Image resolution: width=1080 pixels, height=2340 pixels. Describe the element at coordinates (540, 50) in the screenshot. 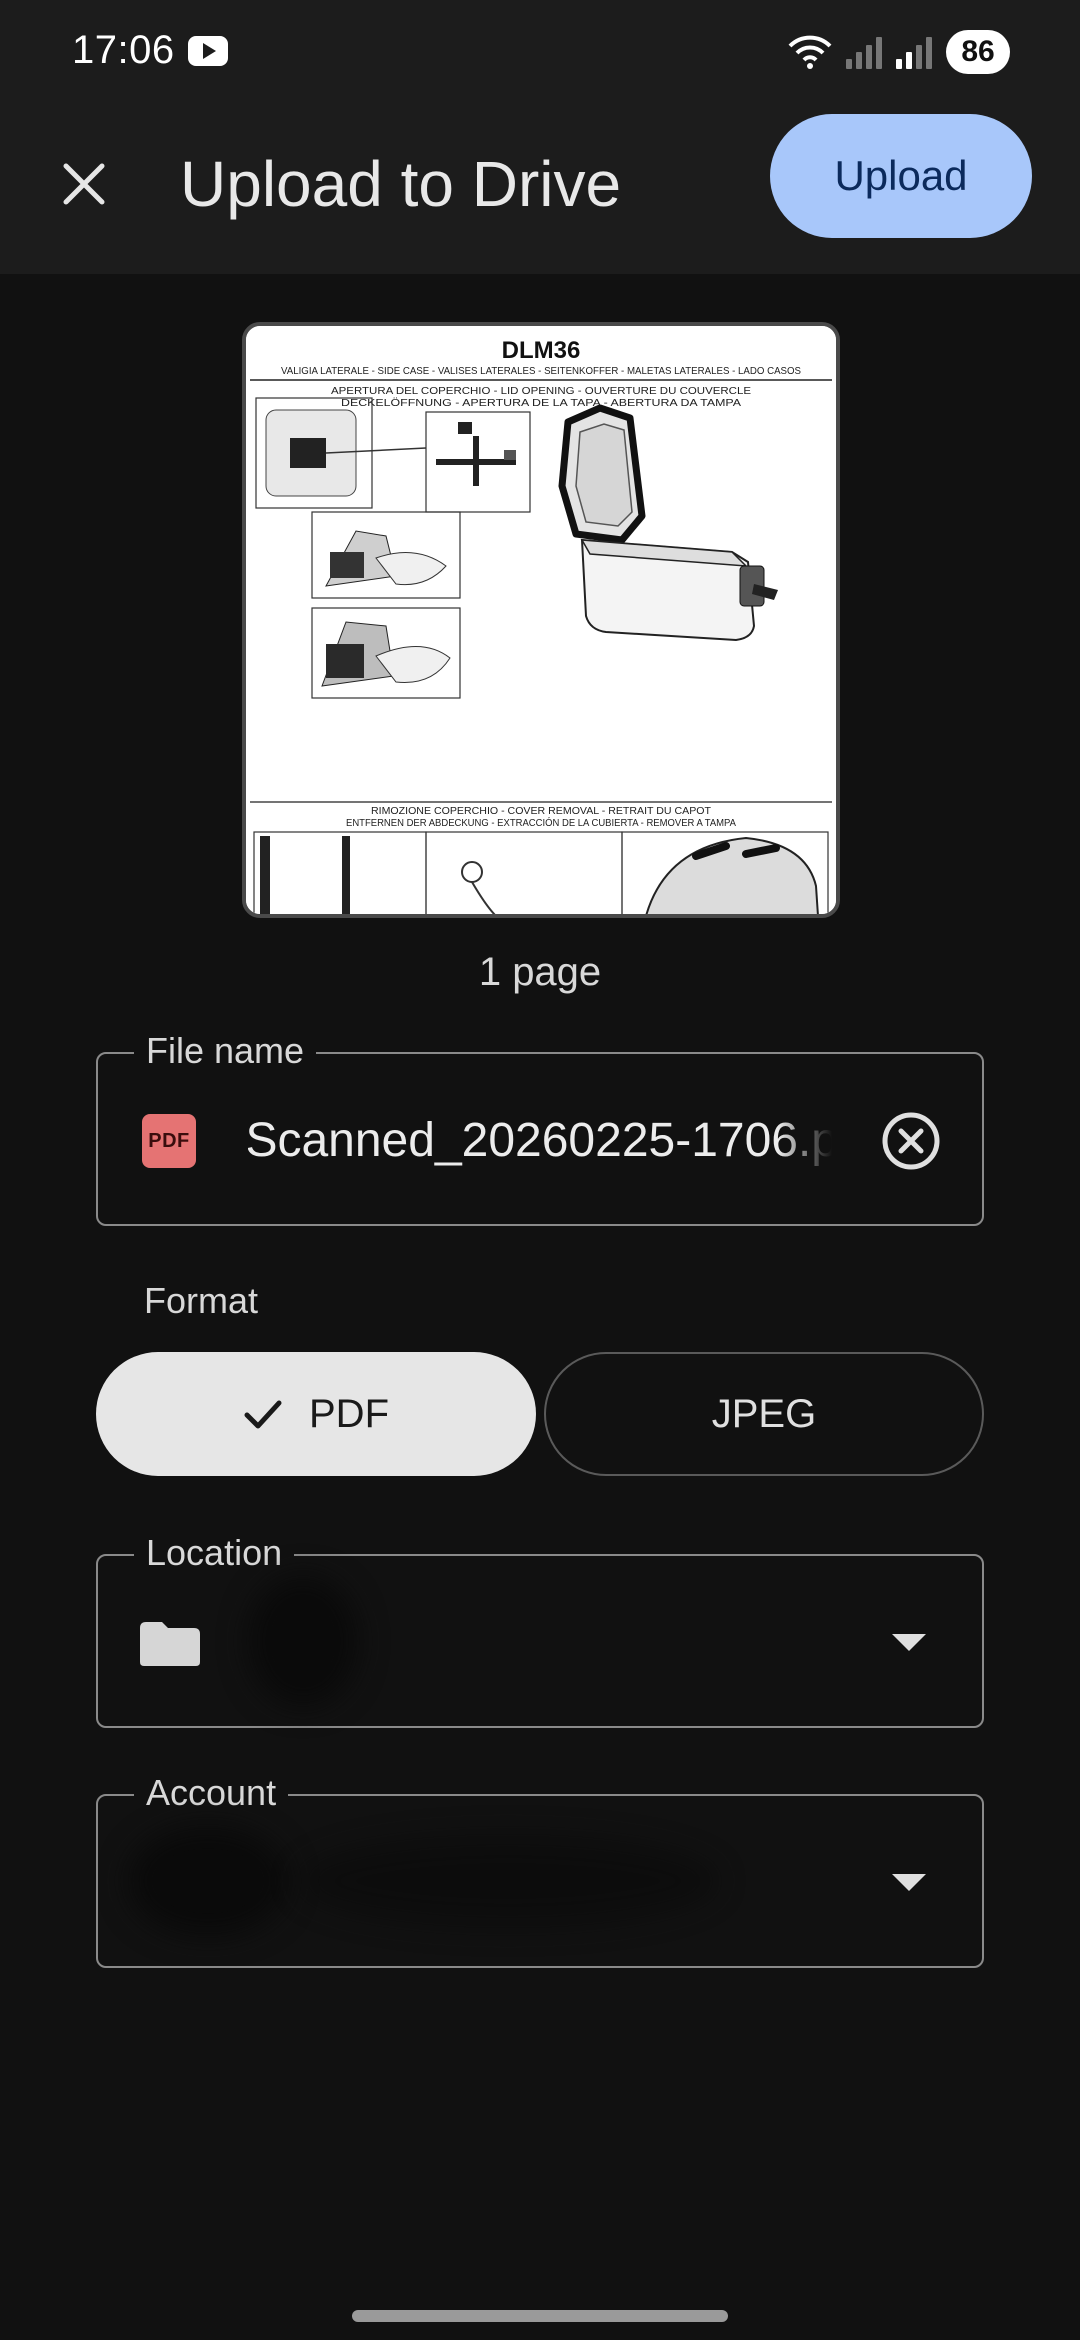

I see `status-bar: 17:06 86` at that location.